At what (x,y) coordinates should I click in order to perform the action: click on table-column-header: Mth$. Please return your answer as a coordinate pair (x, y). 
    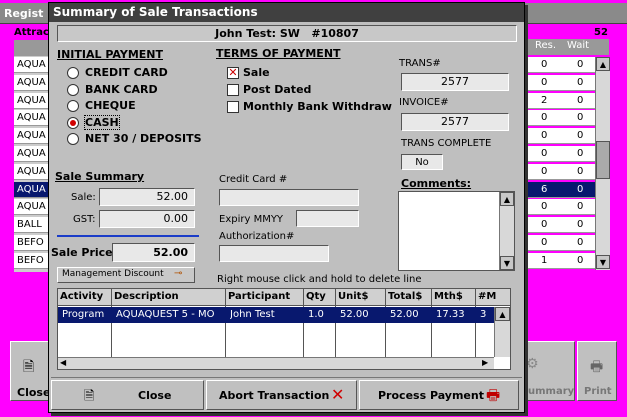
    Looking at the image, I should click on (448, 296).